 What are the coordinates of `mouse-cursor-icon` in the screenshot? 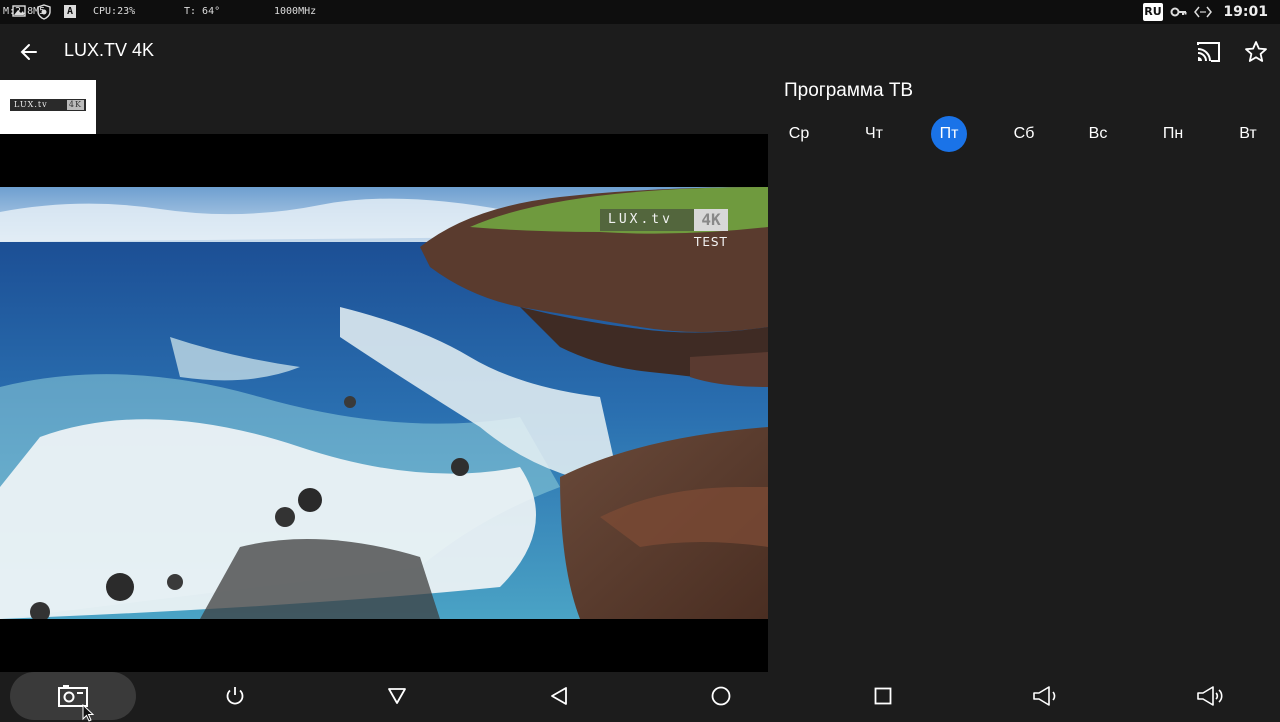 It's located at (88, 713).